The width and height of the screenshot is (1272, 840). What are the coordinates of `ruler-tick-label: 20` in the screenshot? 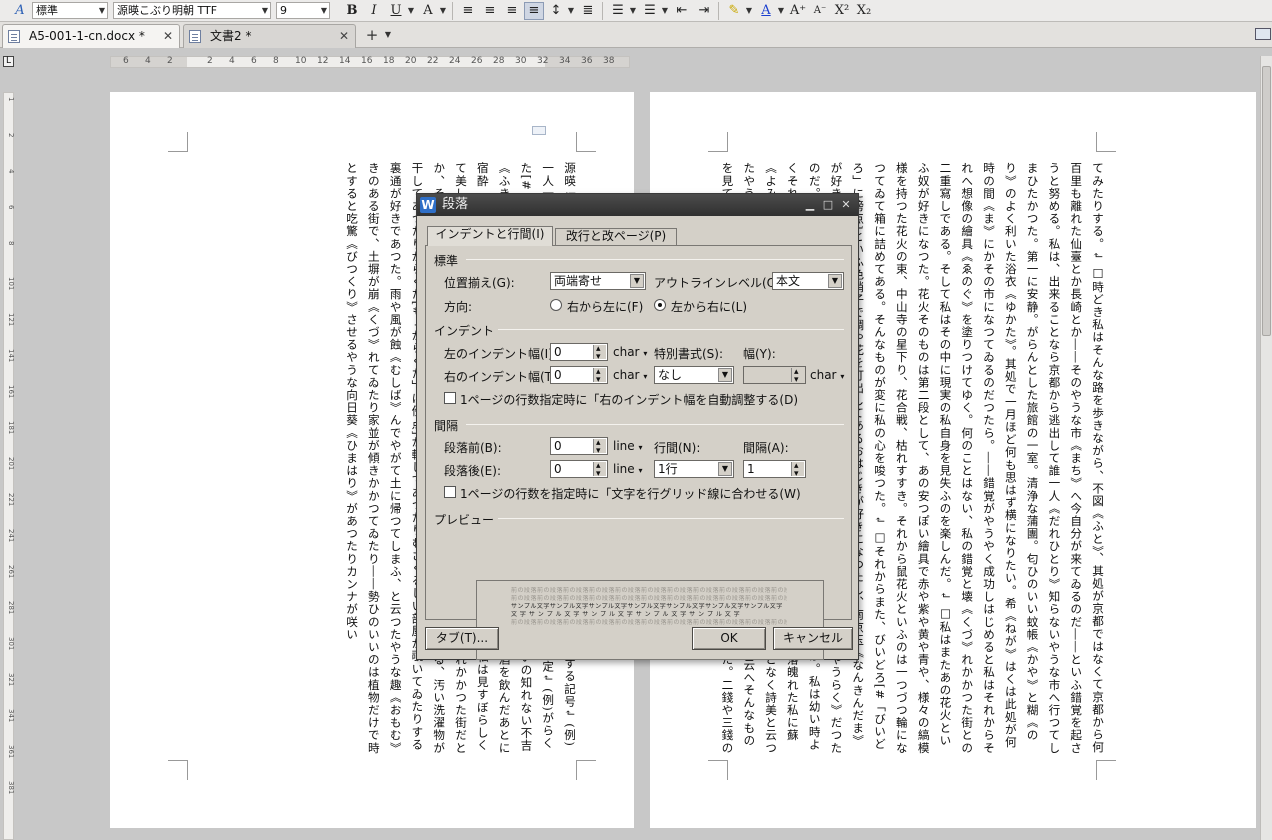 It's located at (411, 61).